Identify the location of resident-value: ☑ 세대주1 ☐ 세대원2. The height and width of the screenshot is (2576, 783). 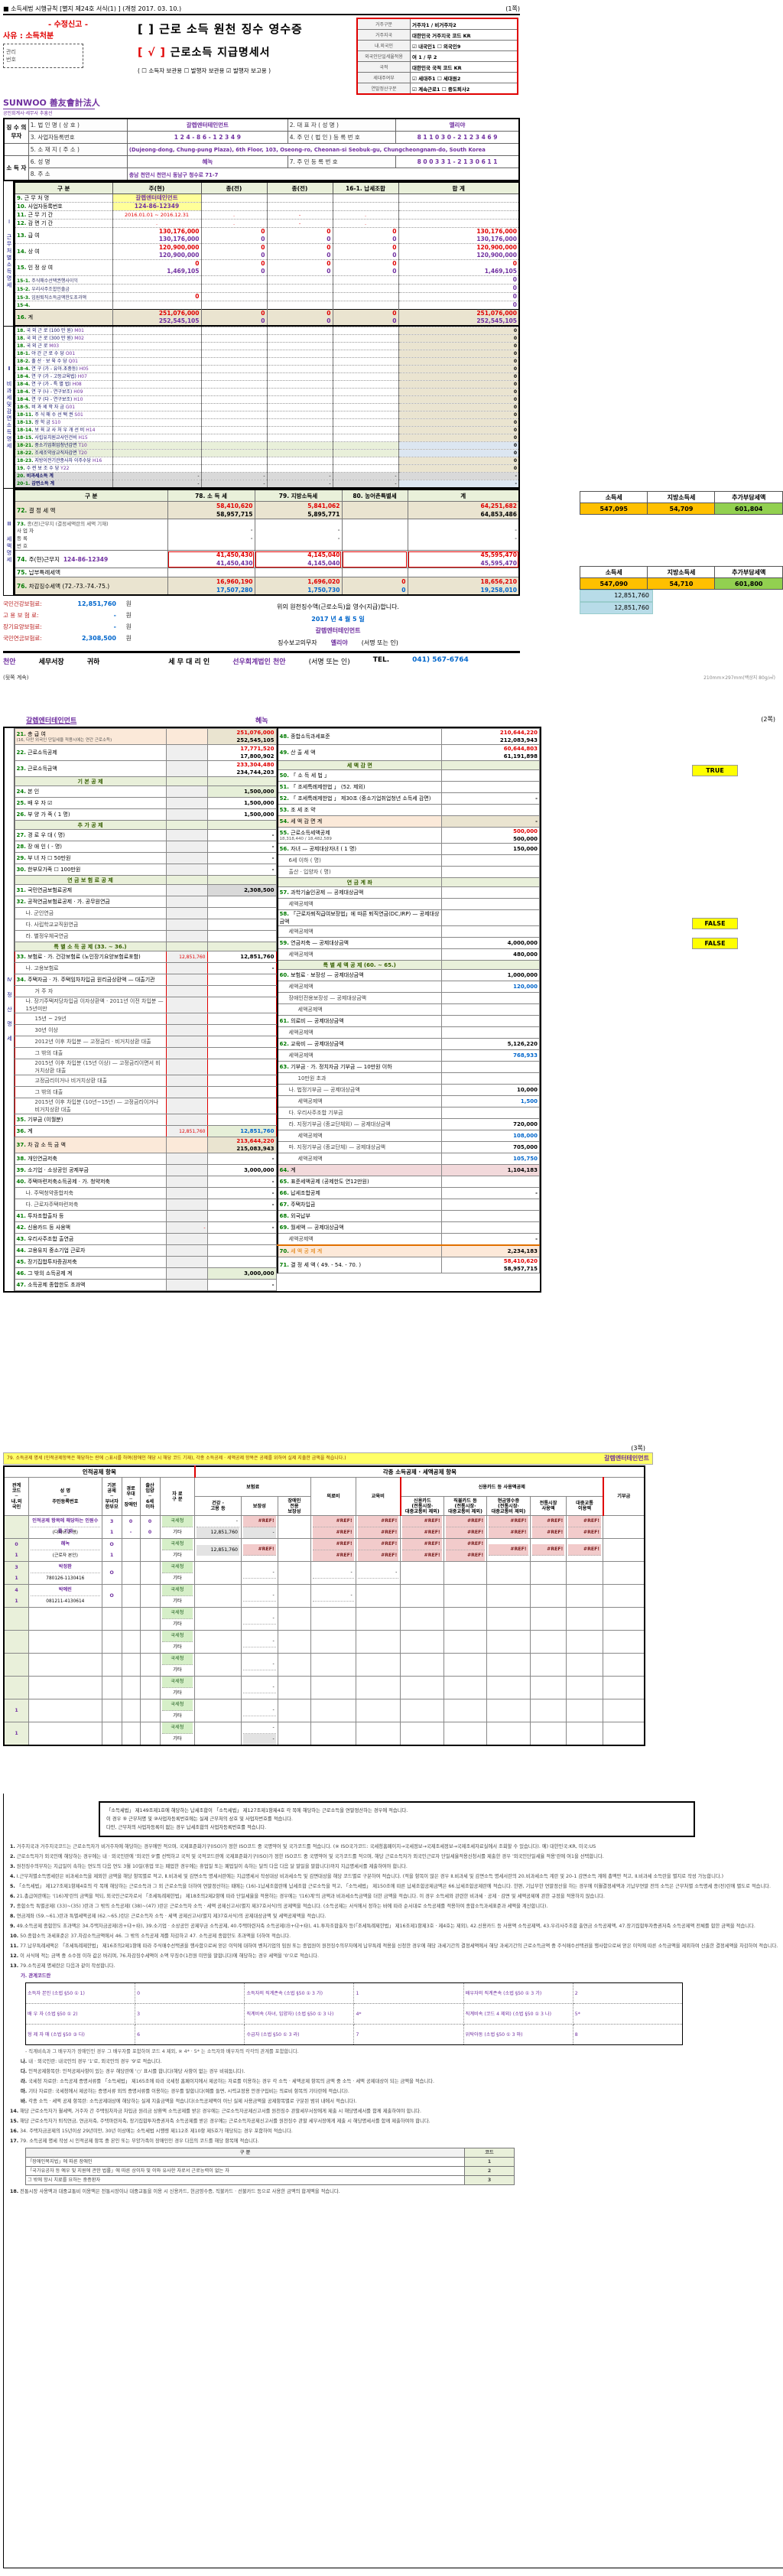
(464, 77).